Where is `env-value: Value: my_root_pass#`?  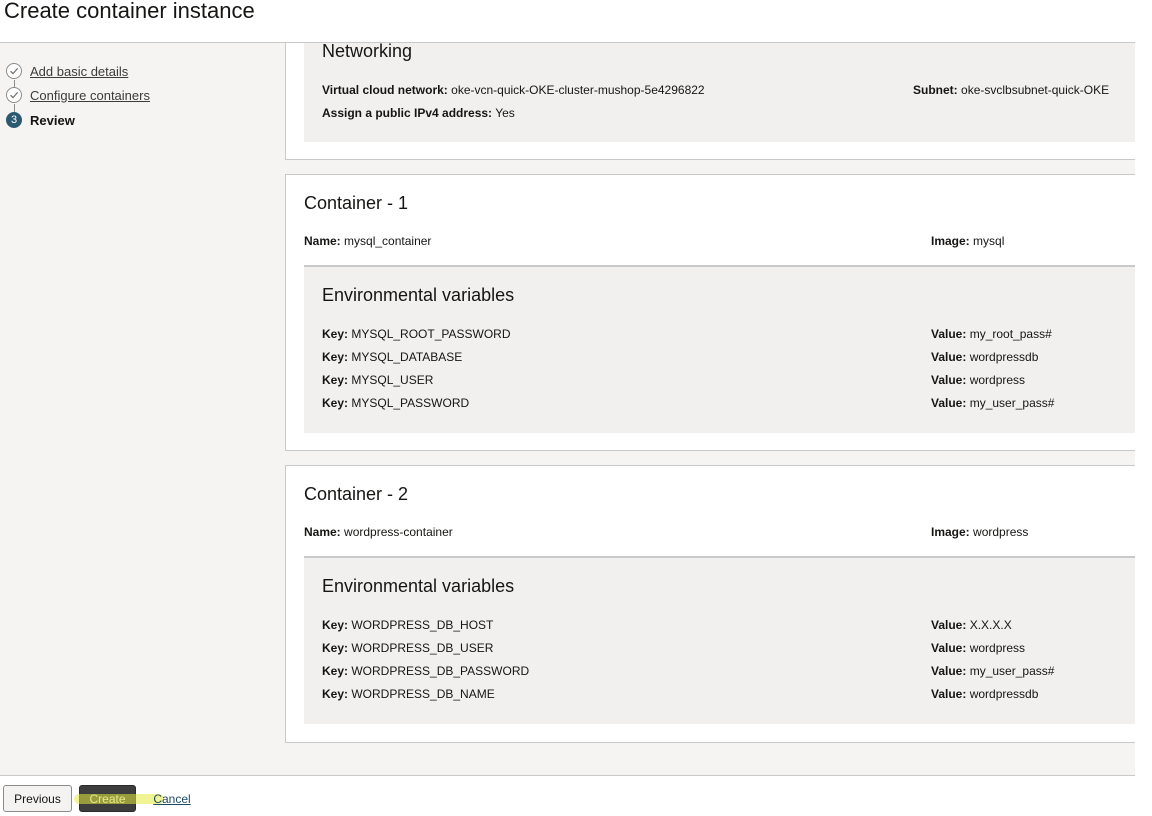
env-value: Value: my_root_pass# is located at coordinates (991, 334).